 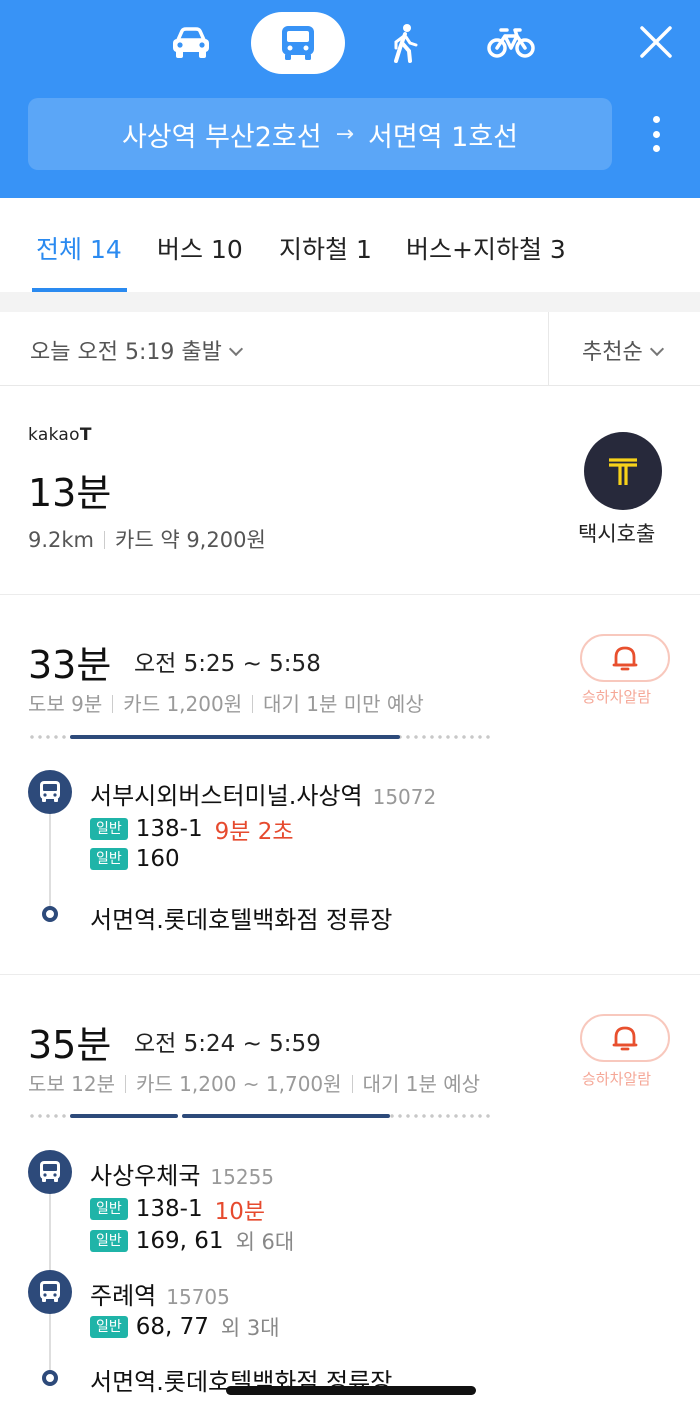 I want to click on destination-label: 서면역 1호선, so click(x=443, y=137).